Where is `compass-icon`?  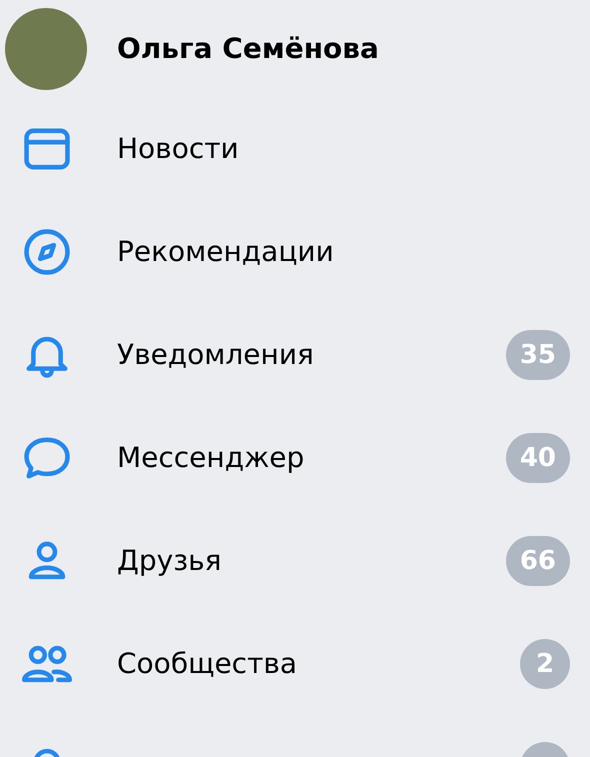 compass-icon is located at coordinates (47, 251).